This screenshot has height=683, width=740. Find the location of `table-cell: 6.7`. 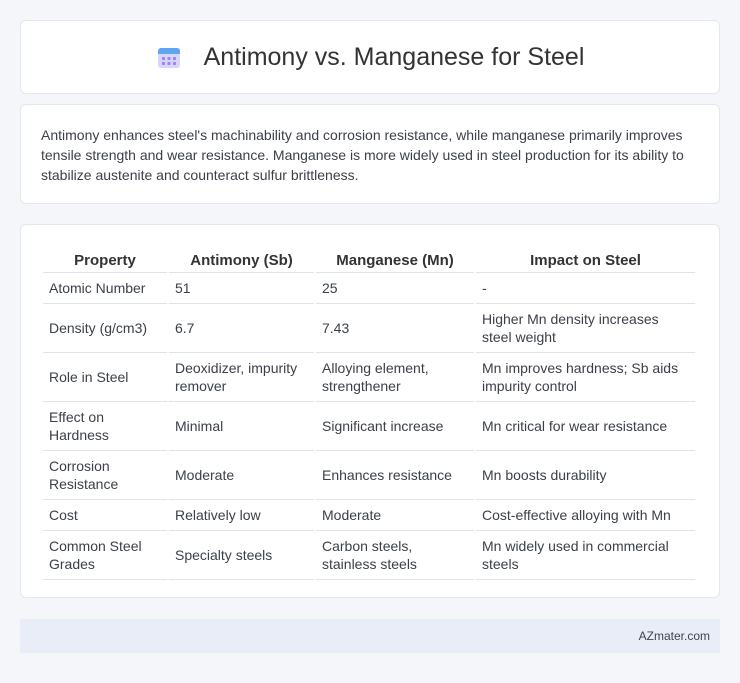

table-cell: 6.7 is located at coordinates (241, 328).